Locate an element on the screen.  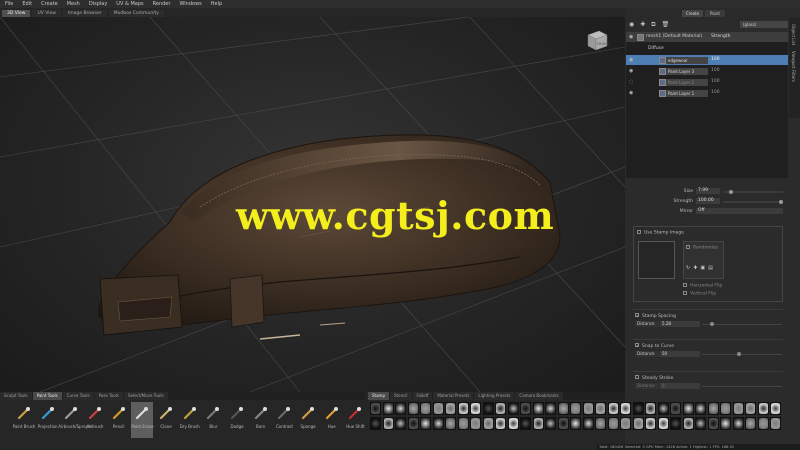
tool-sponge: Sponge is located at coordinates (308, 420).